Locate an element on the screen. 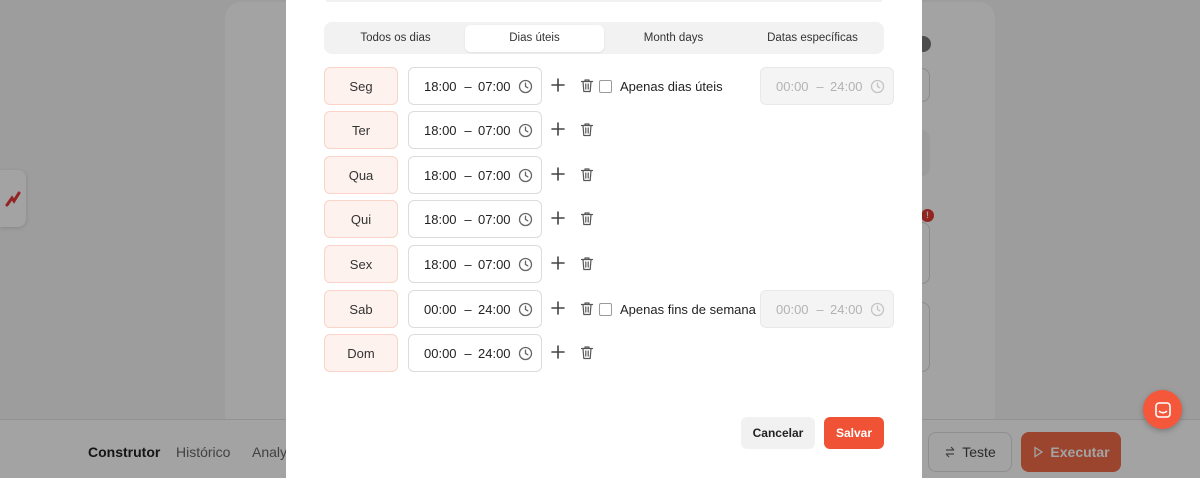 This screenshot has height=478, width=1200. day-label: Sab is located at coordinates (361, 309).